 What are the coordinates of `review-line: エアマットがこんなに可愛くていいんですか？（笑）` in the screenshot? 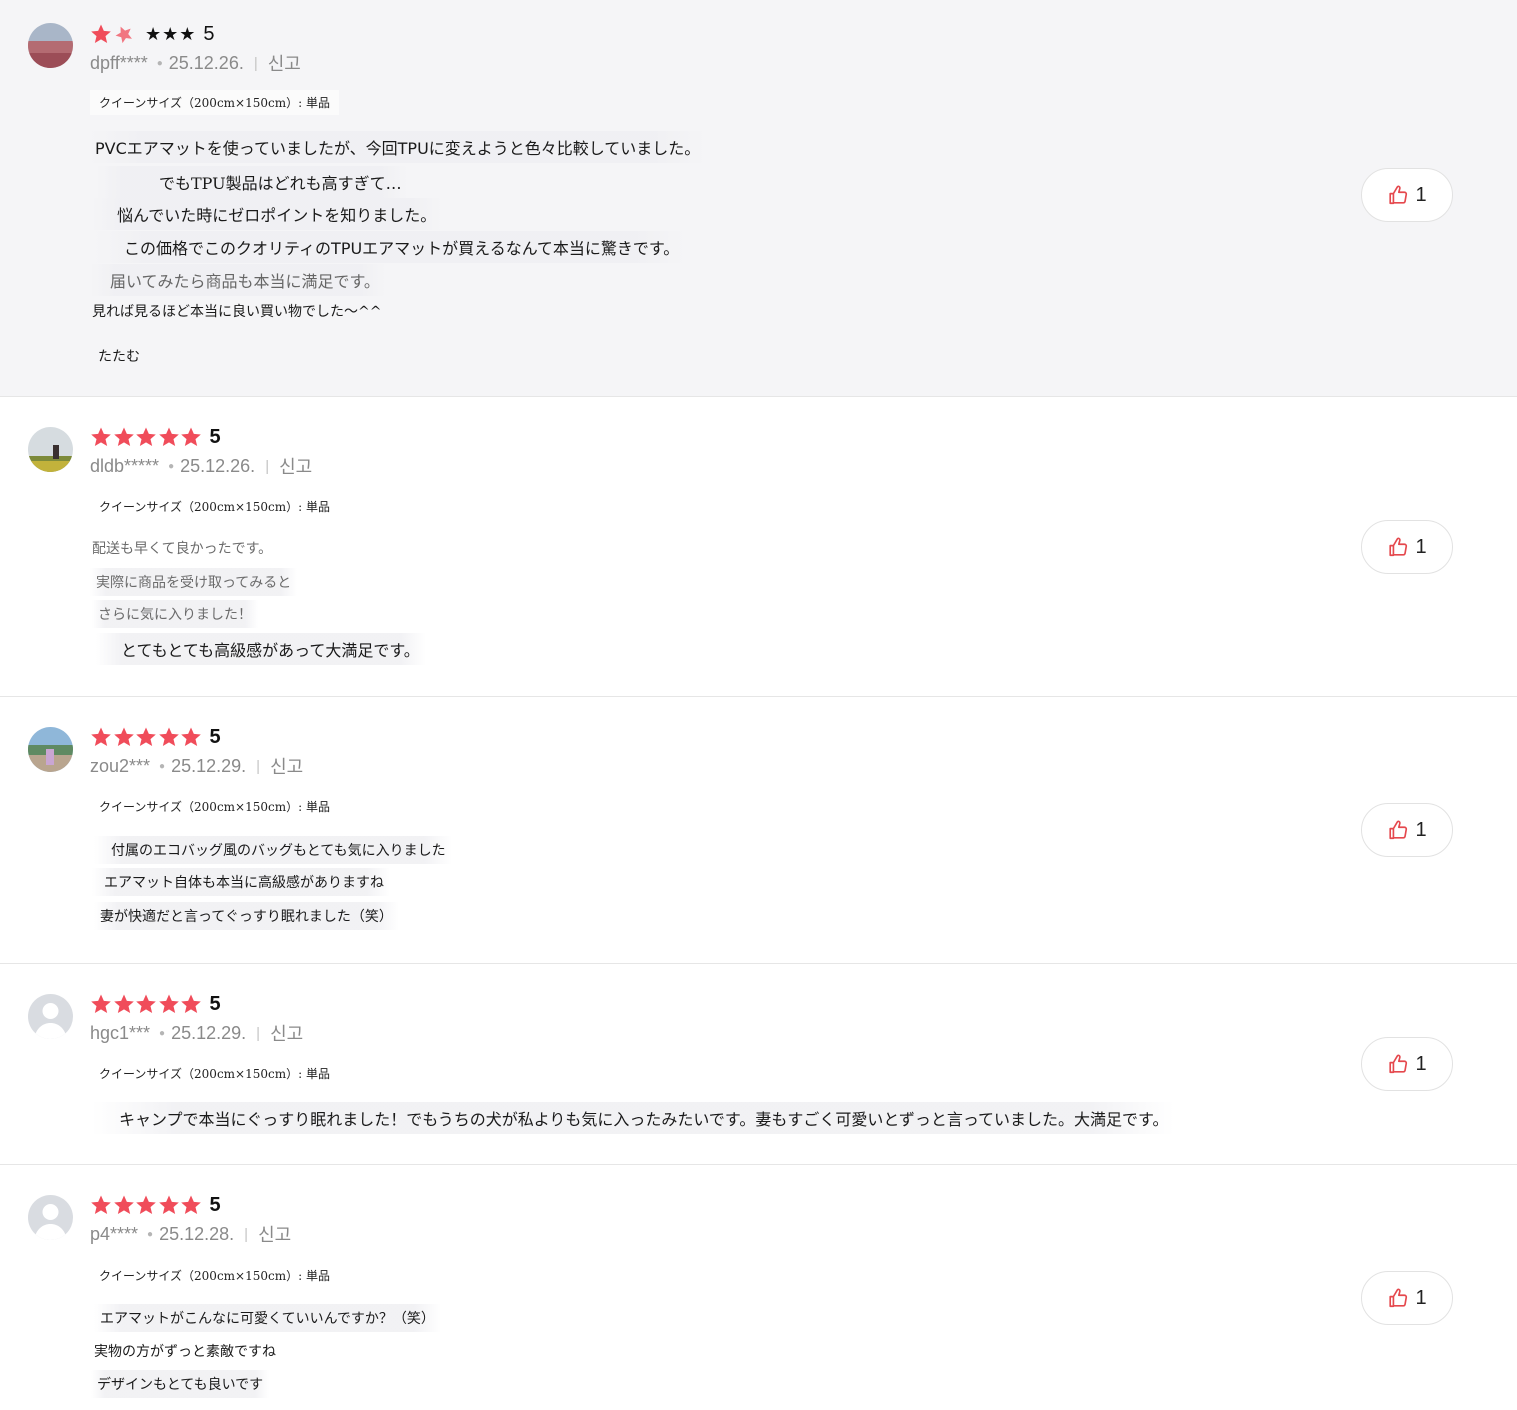 It's located at (267, 1318).